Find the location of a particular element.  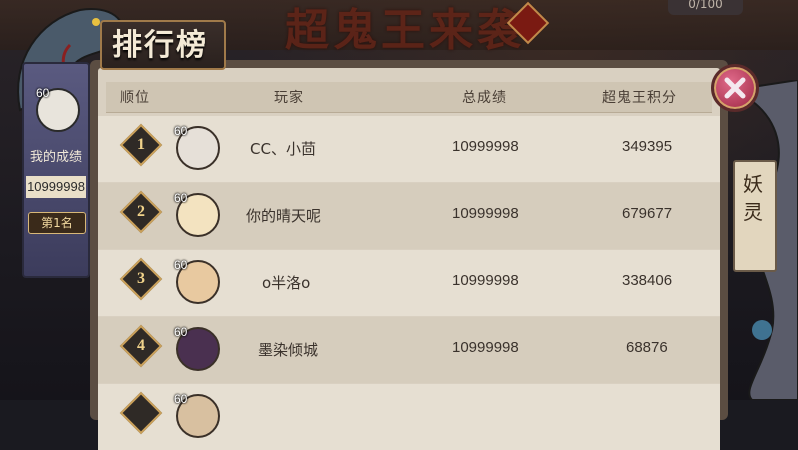

my-score-label: 我的成绩 is located at coordinates (55, 157).